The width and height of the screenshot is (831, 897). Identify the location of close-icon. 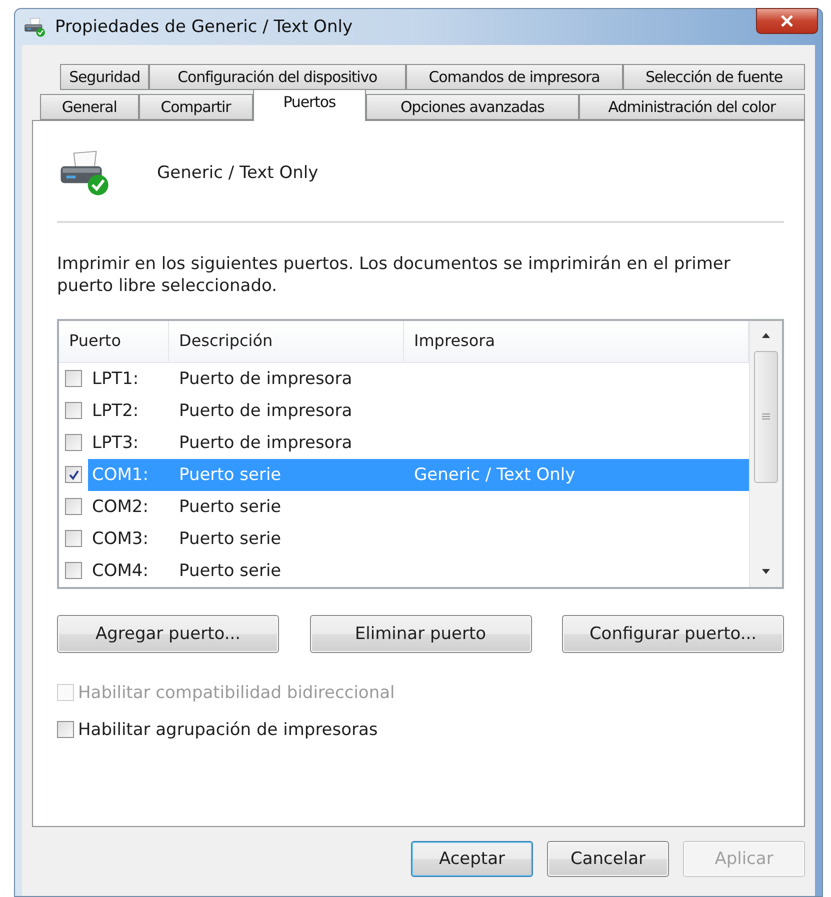
(787, 21).